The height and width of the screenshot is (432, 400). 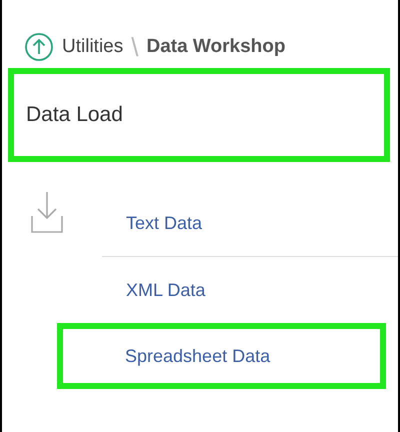 I want to click on section-title: Data Load, so click(x=74, y=115).